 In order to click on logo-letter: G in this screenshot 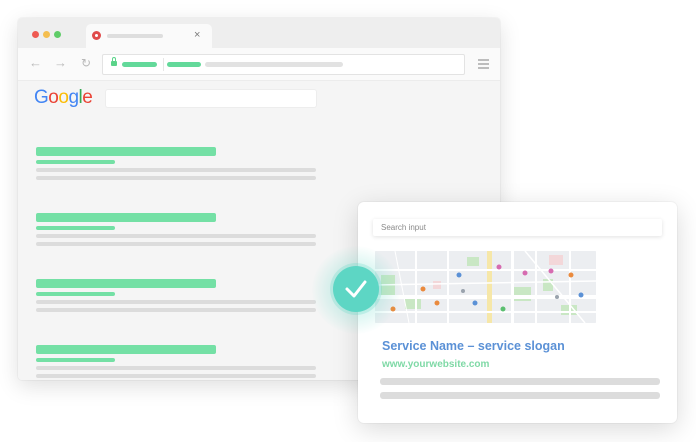, I will do `click(41, 97)`.